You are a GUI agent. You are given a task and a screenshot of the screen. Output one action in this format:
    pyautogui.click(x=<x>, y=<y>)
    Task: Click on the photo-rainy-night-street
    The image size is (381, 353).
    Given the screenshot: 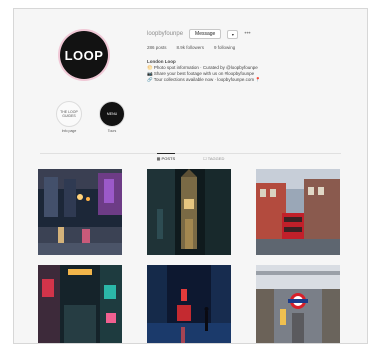 What is the action you would take?
    pyautogui.click(x=189, y=304)
    